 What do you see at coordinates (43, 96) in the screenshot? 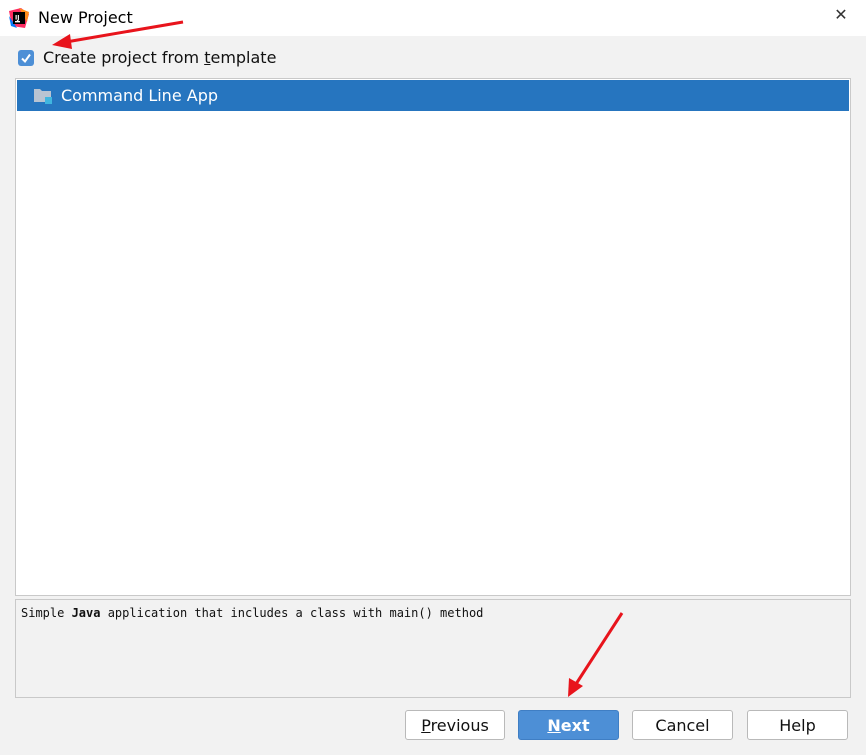
I see `folder-icon` at bounding box center [43, 96].